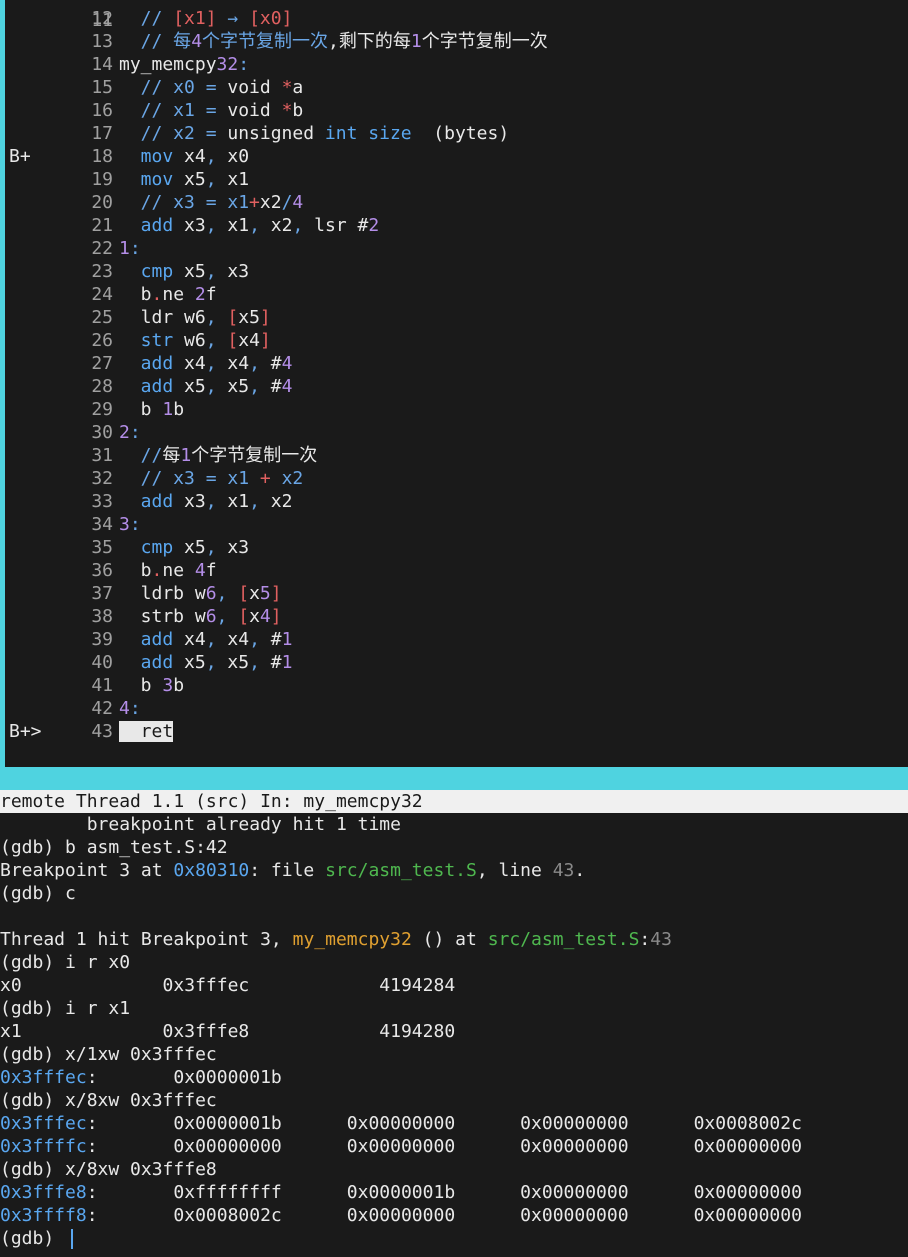 Image resolution: width=908 pixels, height=1257 pixels. Describe the element at coordinates (184, 156) in the screenshot. I see `source-code: mov x4, x0` at that location.